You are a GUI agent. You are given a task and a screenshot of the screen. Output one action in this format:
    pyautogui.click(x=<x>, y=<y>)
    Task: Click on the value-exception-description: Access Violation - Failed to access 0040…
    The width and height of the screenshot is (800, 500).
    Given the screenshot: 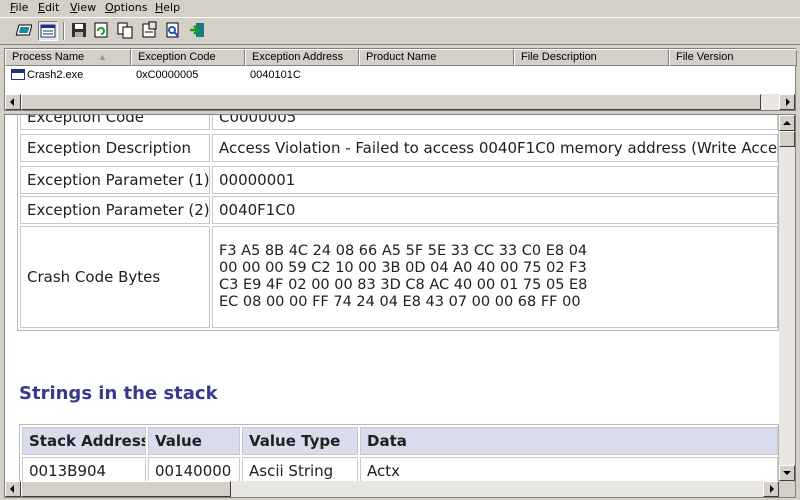 What is the action you would take?
    pyautogui.click(x=495, y=148)
    